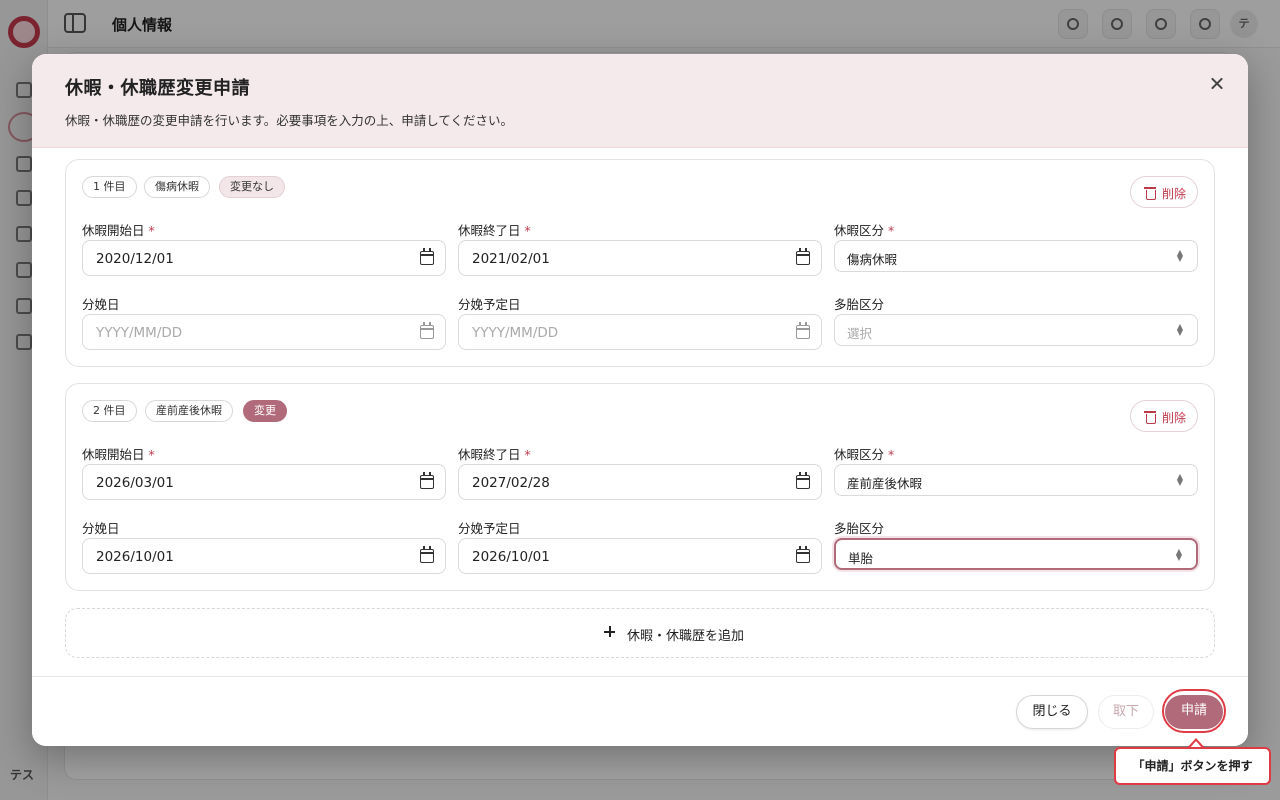  I want to click on delivery-date-field: 2026/10/01, so click(264, 556).